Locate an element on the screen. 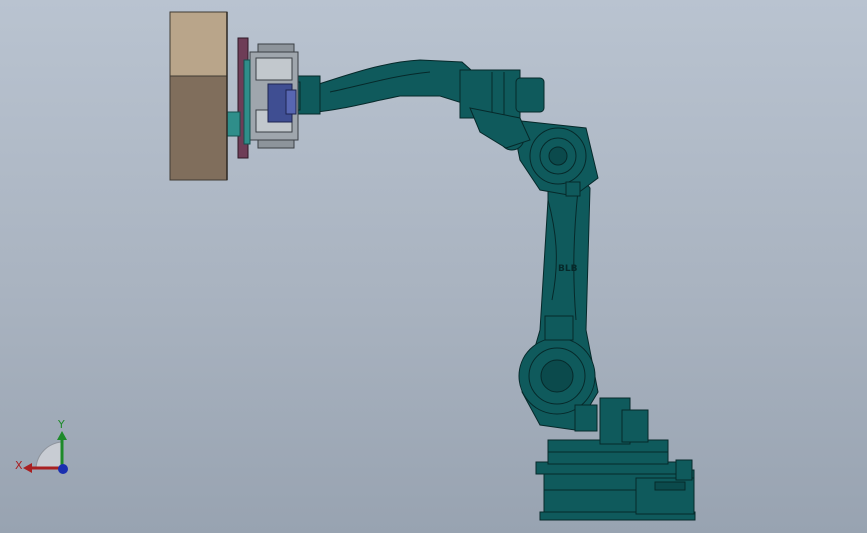 This screenshot has width=867, height=533. shoulder-motor is located at coordinates (559, 328).